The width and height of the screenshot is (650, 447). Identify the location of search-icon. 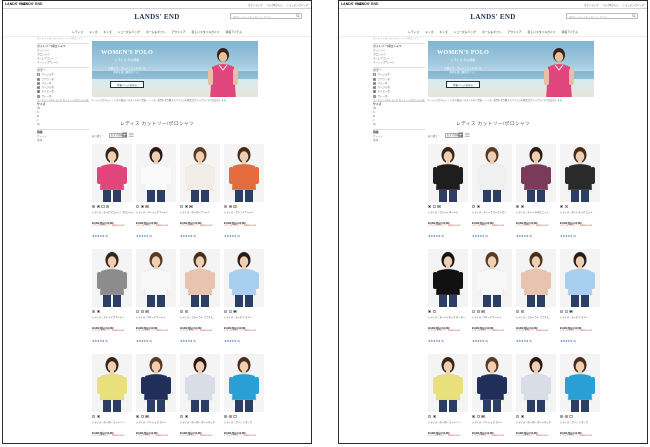
(298, 16).